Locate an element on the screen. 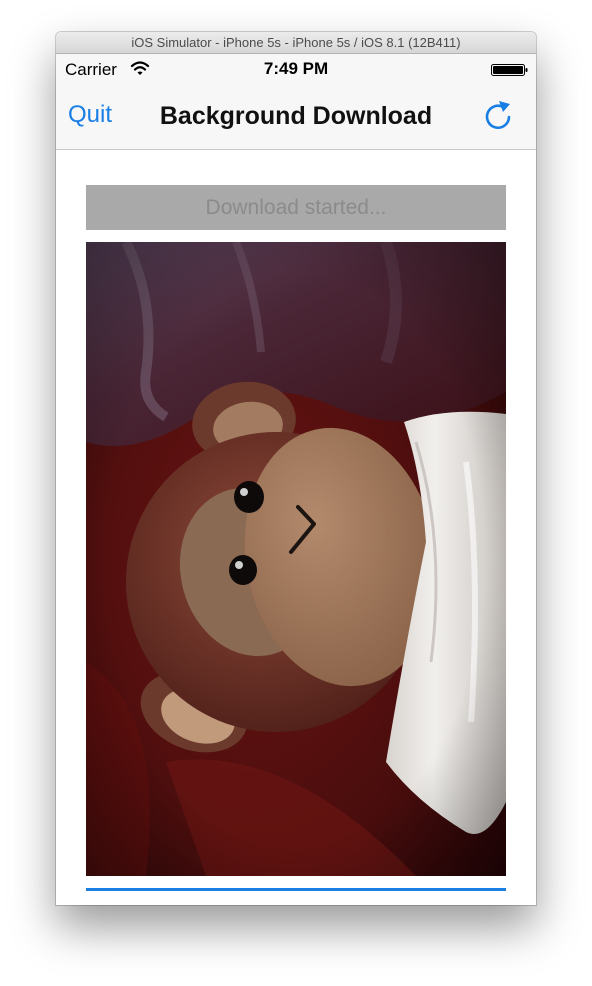 This screenshot has height=986, width=592. navigation-bar: Quit Background Download is located at coordinates (296, 117).